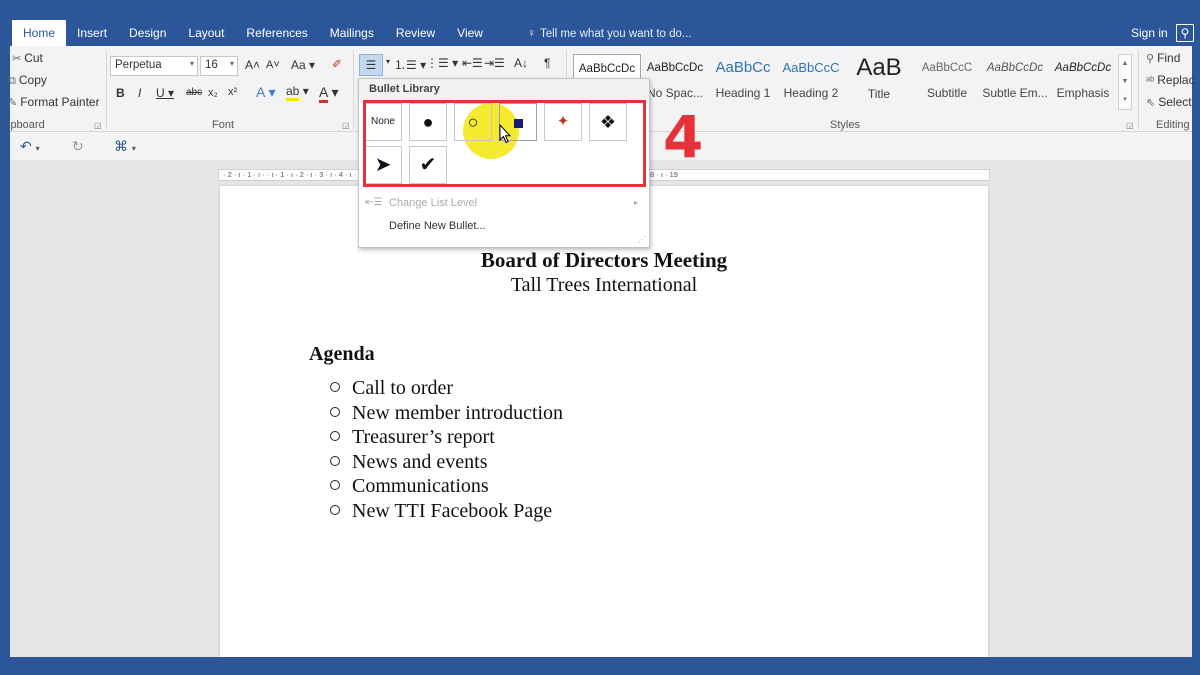 The image size is (1200, 675). I want to click on list-item: Call to order, so click(446, 389).